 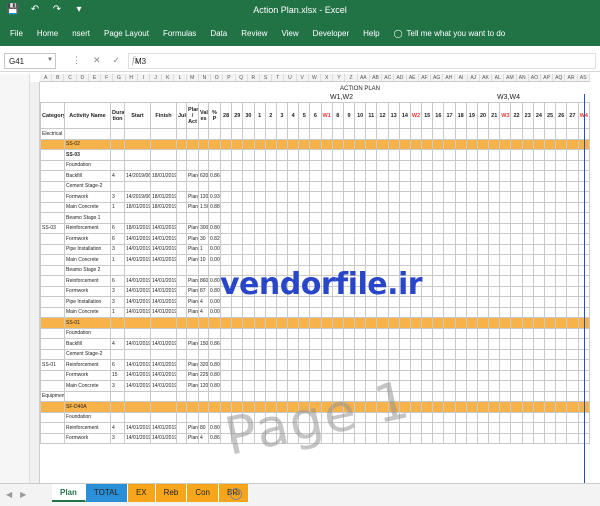 What do you see at coordinates (413, 77) in the screenshot?
I see `column-letter: AE` at bounding box center [413, 77].